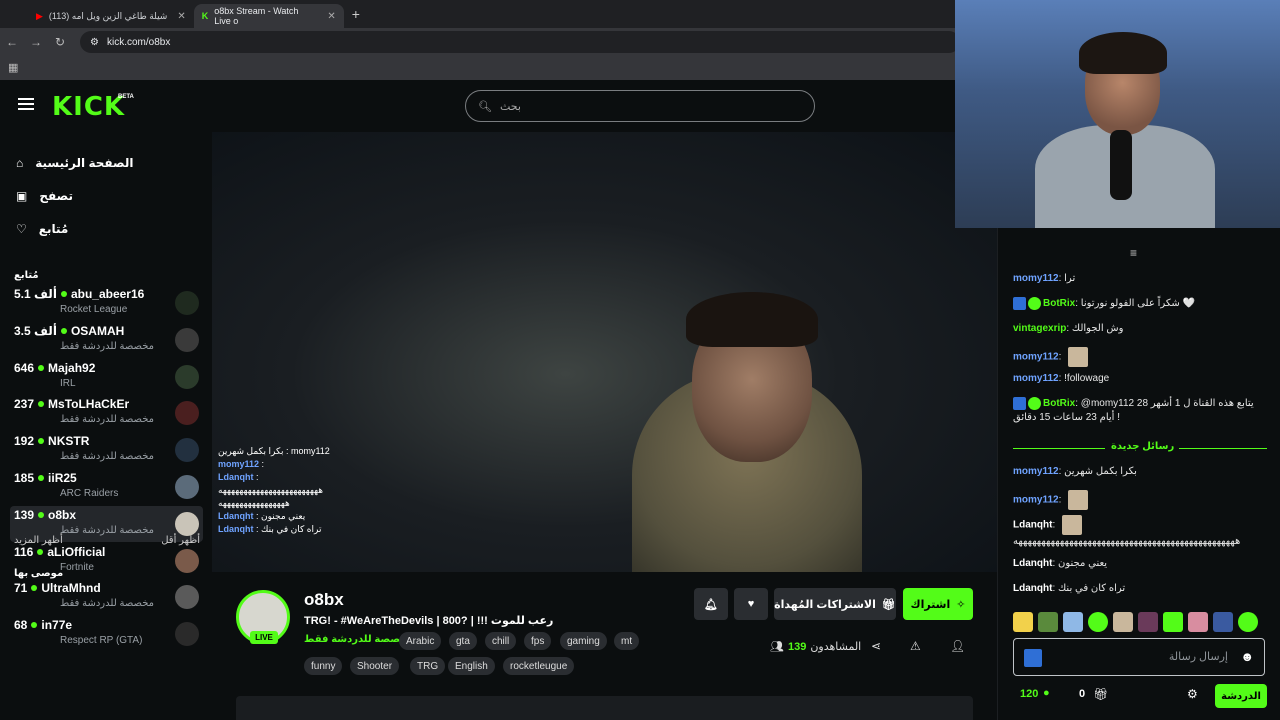 The image size is (1280, 720). Describe the element at coordinates (54, 368) in the screenshot. I see `channel-row: 646 Majah92` at that location.